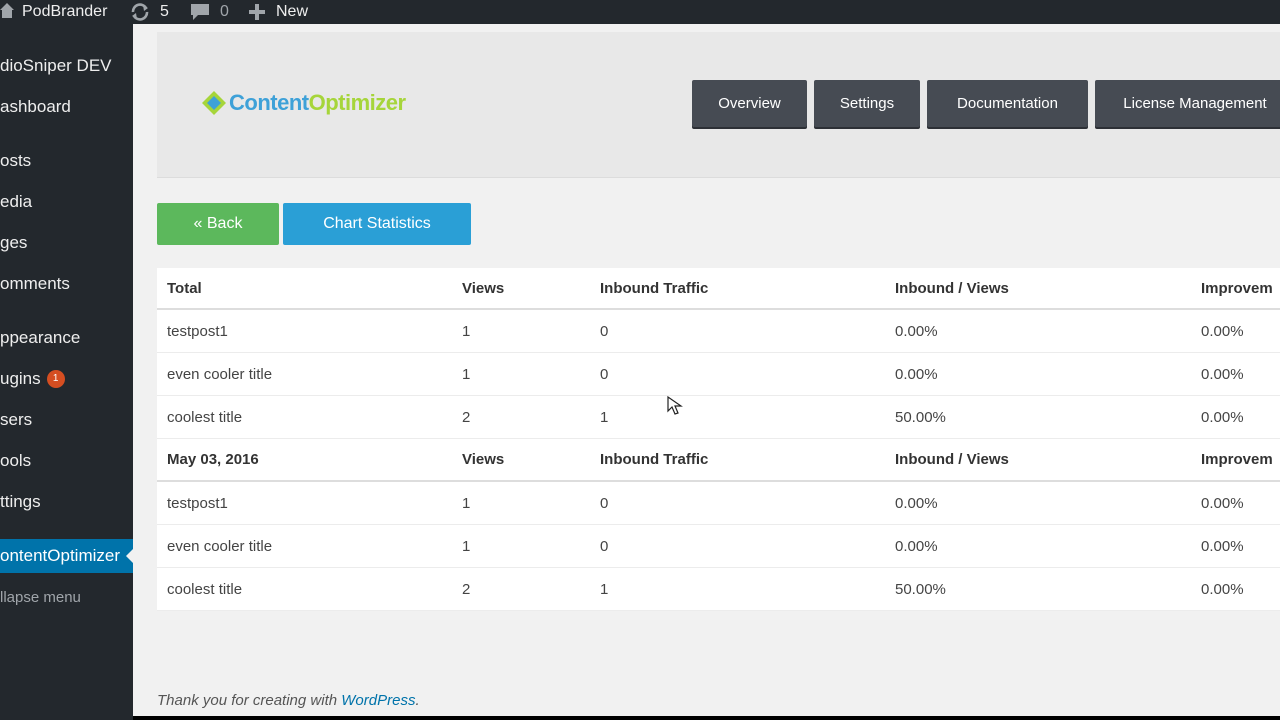  I want to click on plus-icon, so click(257, 12).